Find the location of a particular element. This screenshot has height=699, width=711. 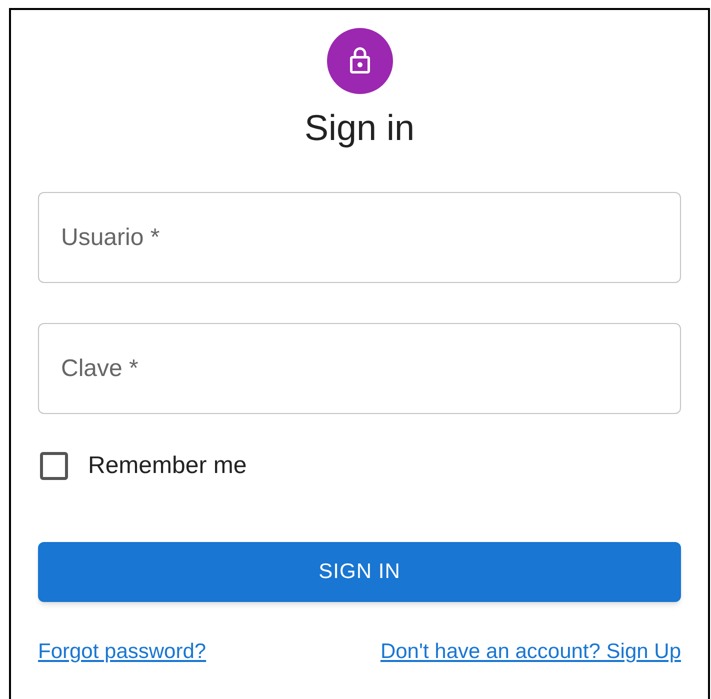

link: Don't have an account? Sign Up is located at coordinates (530, 652).